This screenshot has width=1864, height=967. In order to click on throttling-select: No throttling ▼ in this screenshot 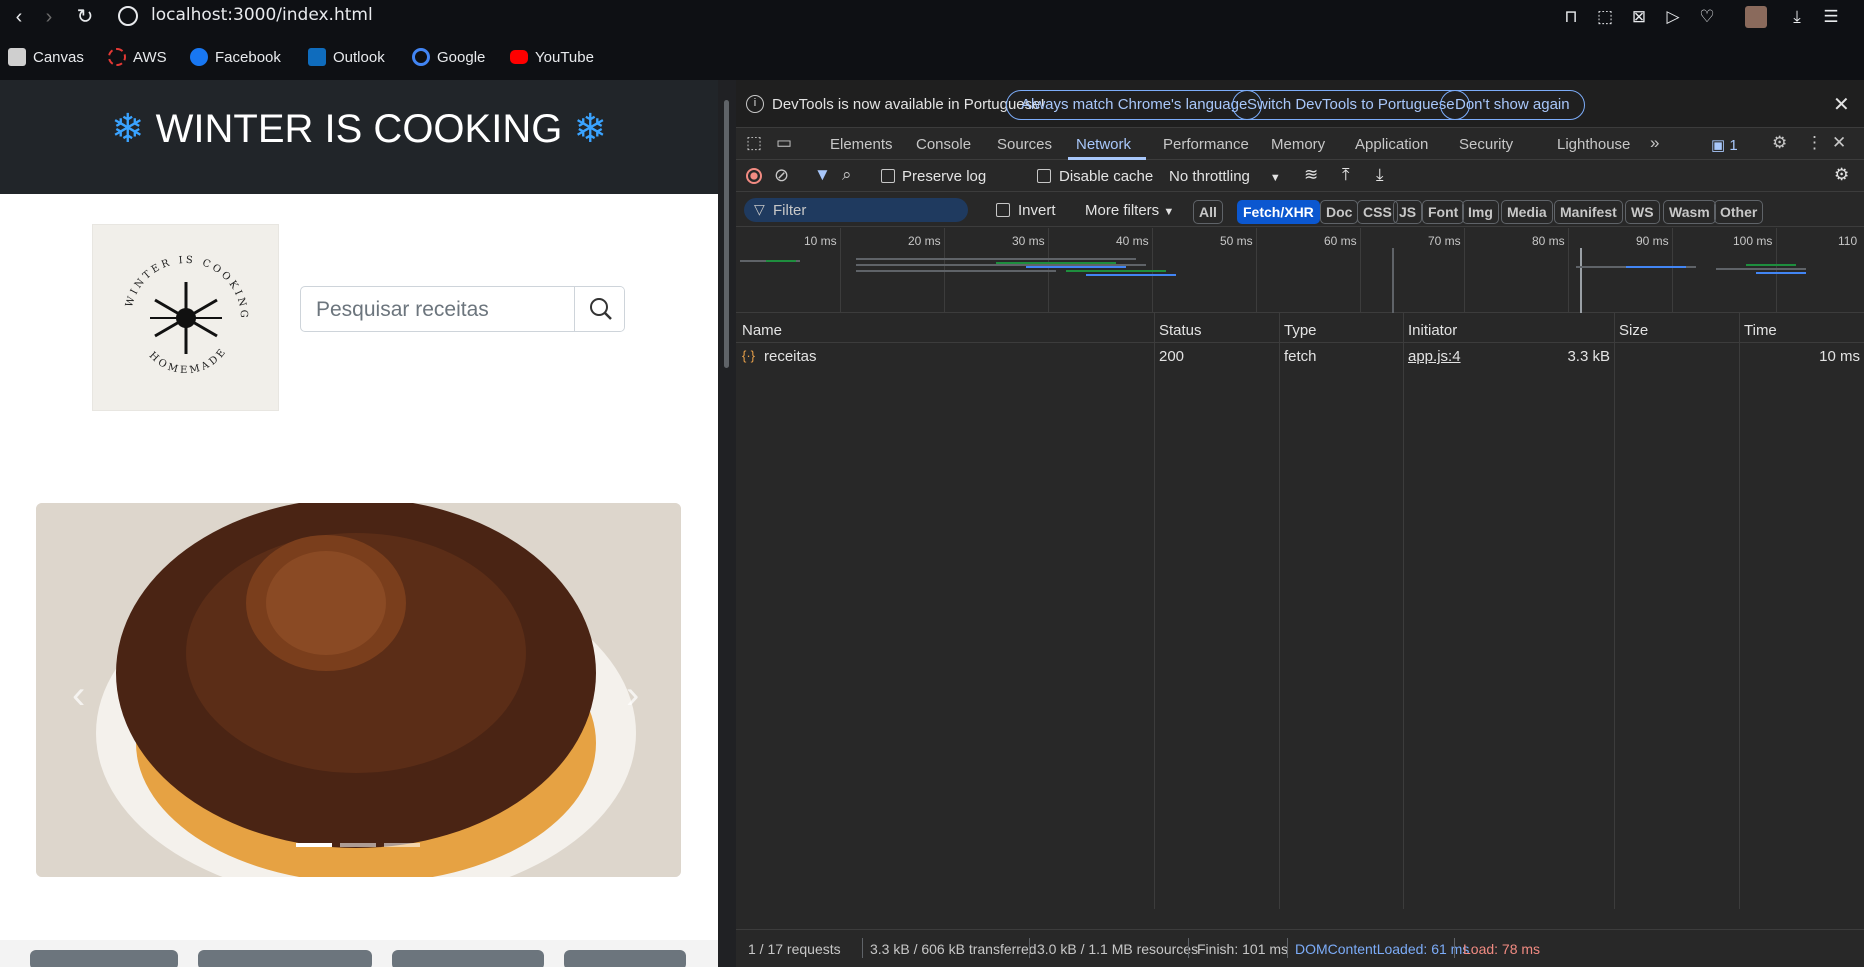, I will do `click(1225, 176)`.